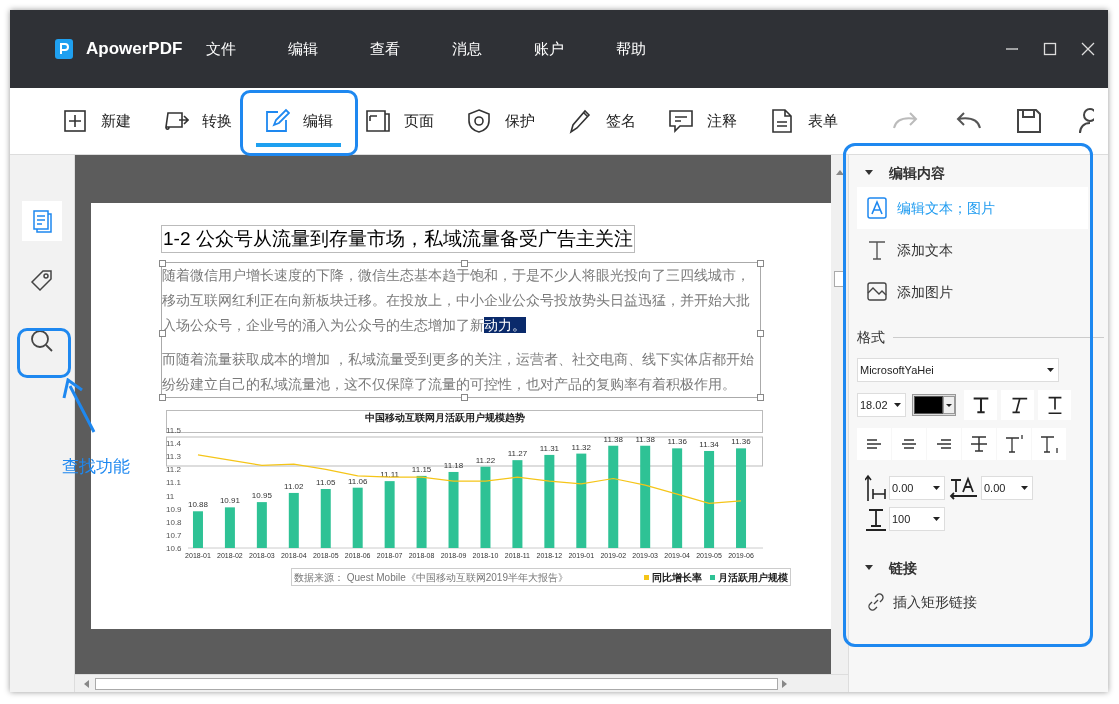 The width and height of the screenshot is (1119, 704). What do you see at coordinates (436, 683) in the screenshot?
I see `scroll-thumb` at bounding box center [436, 683].